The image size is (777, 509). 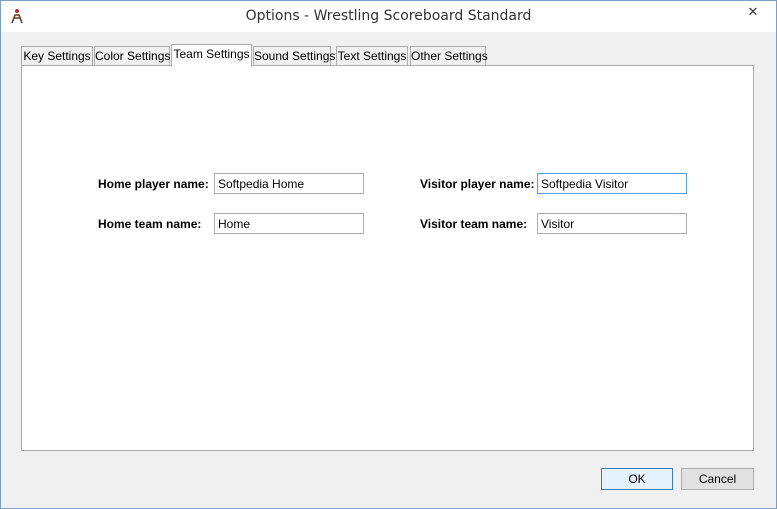 I want to click on tab-key-settings: Key Settings, so click(x=57, y=56).